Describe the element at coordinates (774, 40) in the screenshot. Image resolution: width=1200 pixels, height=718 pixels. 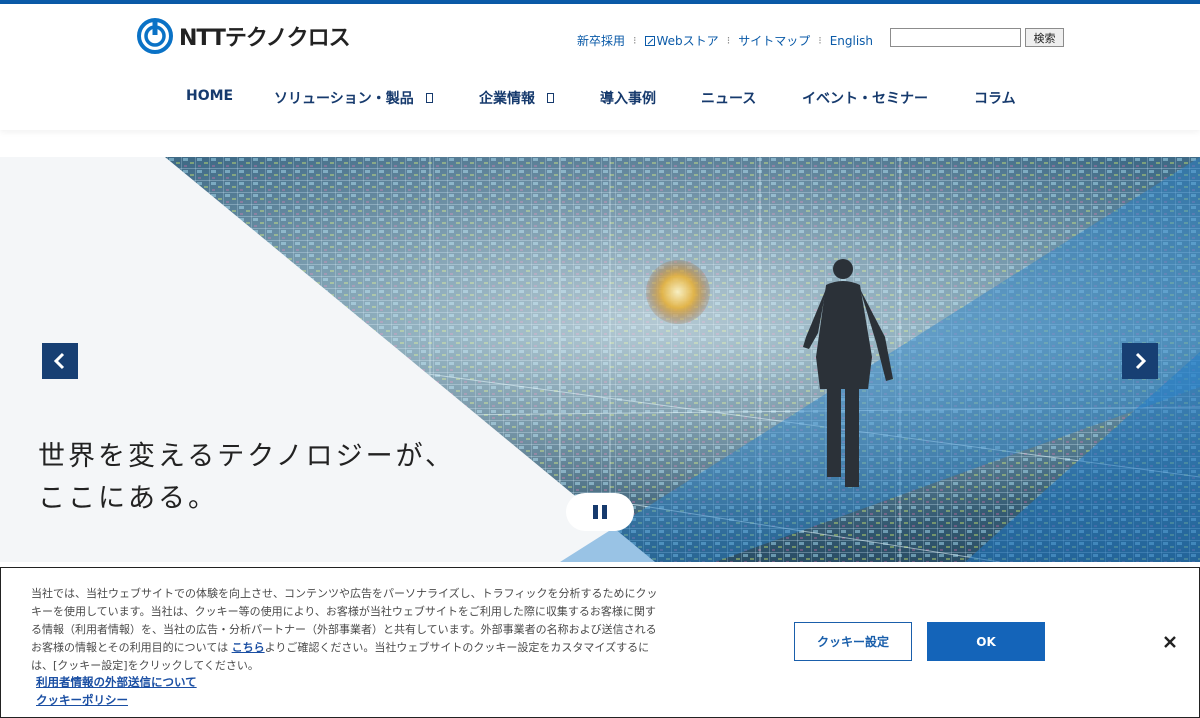
I see `utility-link-sitemap: サイトマップ` at that location.